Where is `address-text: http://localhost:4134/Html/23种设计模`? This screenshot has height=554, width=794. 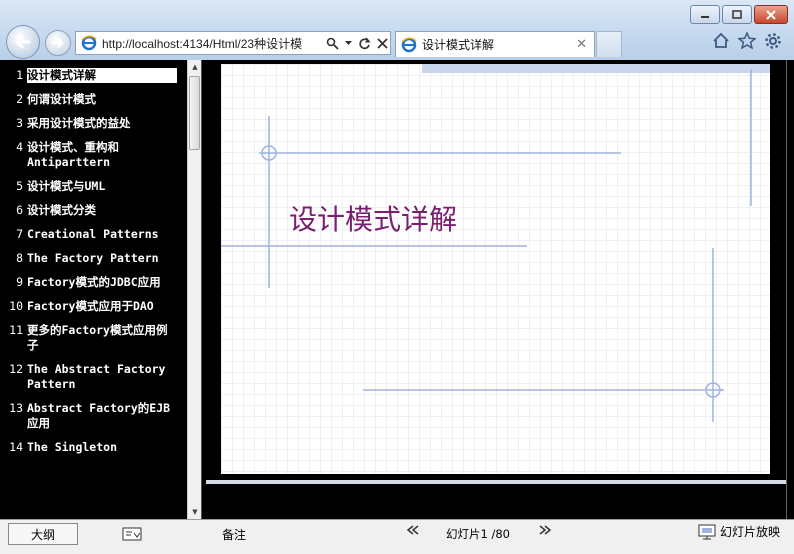 address-text: http://localhost:4134/Html/23种设计模 is located at coordinates (212, 43).